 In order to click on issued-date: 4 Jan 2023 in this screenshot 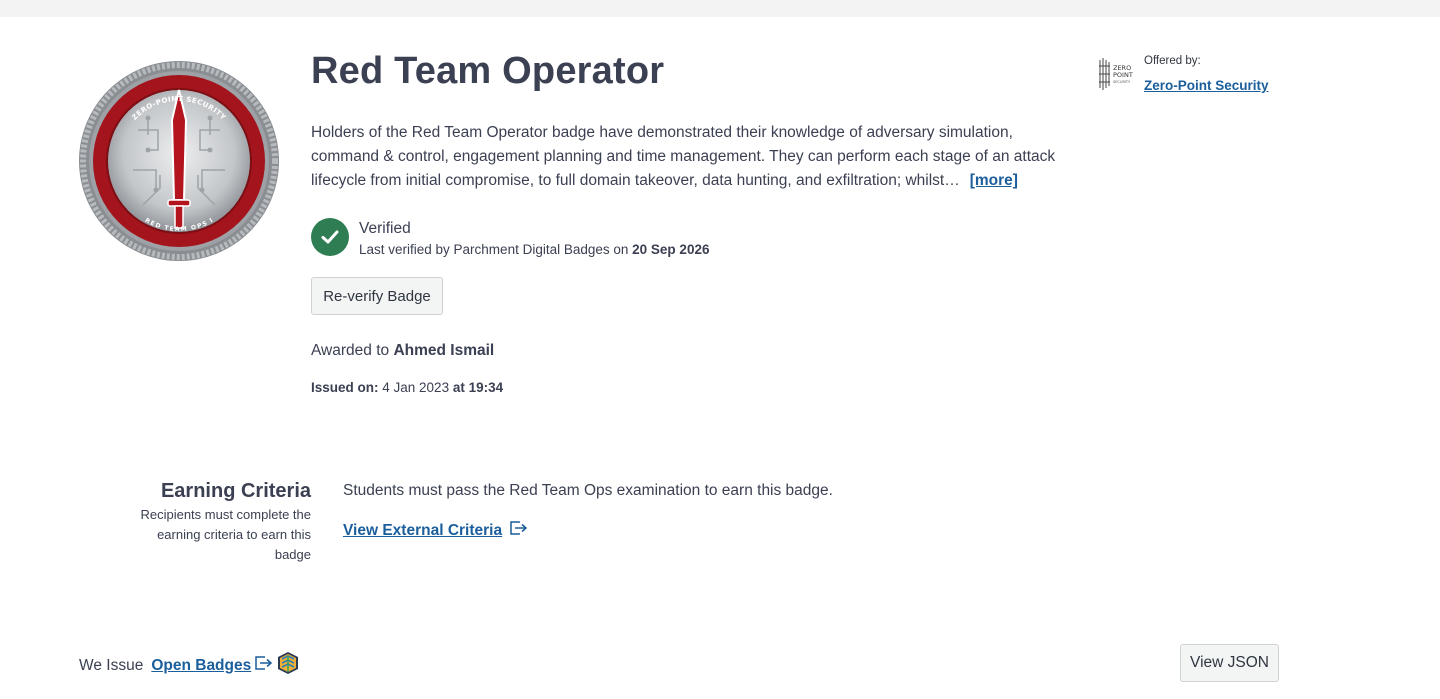, I will do `click(415, 387)`.